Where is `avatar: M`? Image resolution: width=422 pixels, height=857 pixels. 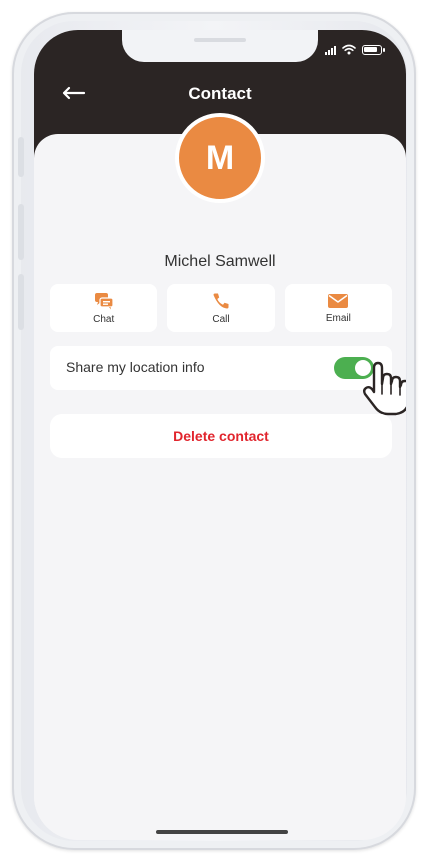 avatar: M is located at coordinates (220, 158).